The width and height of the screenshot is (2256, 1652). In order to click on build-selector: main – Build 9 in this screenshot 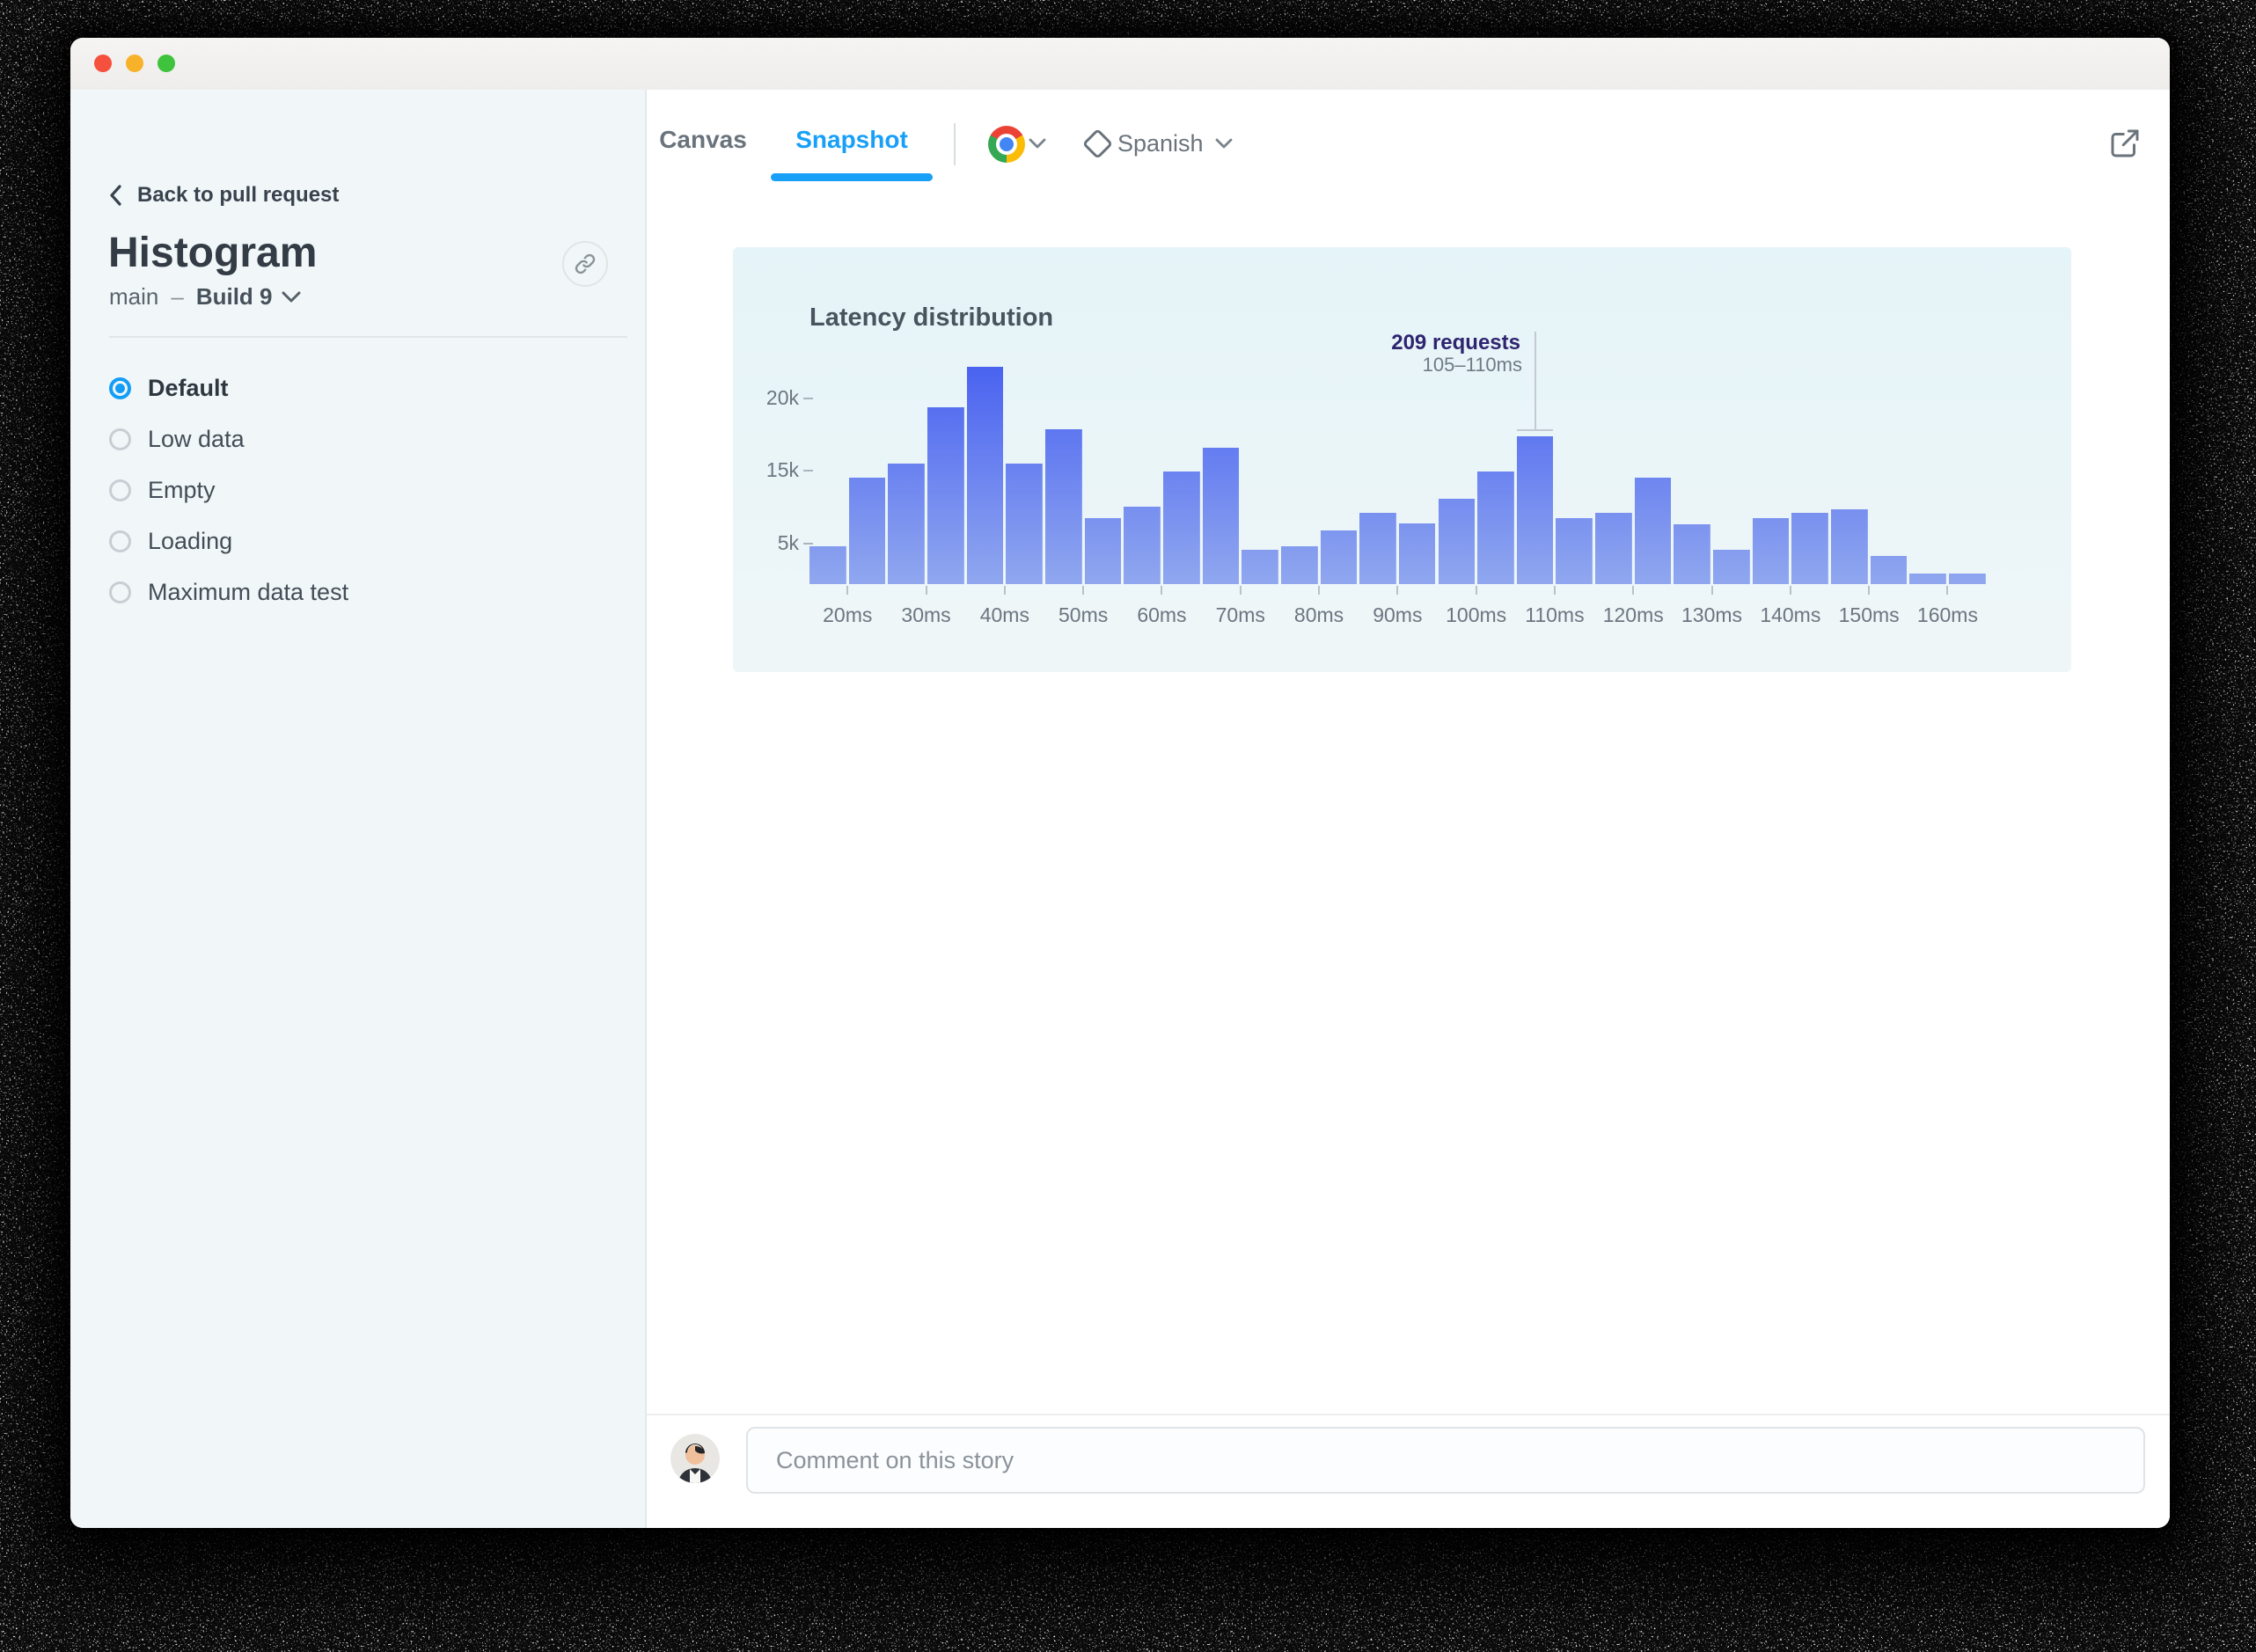, I will do `click(205, 297)`.